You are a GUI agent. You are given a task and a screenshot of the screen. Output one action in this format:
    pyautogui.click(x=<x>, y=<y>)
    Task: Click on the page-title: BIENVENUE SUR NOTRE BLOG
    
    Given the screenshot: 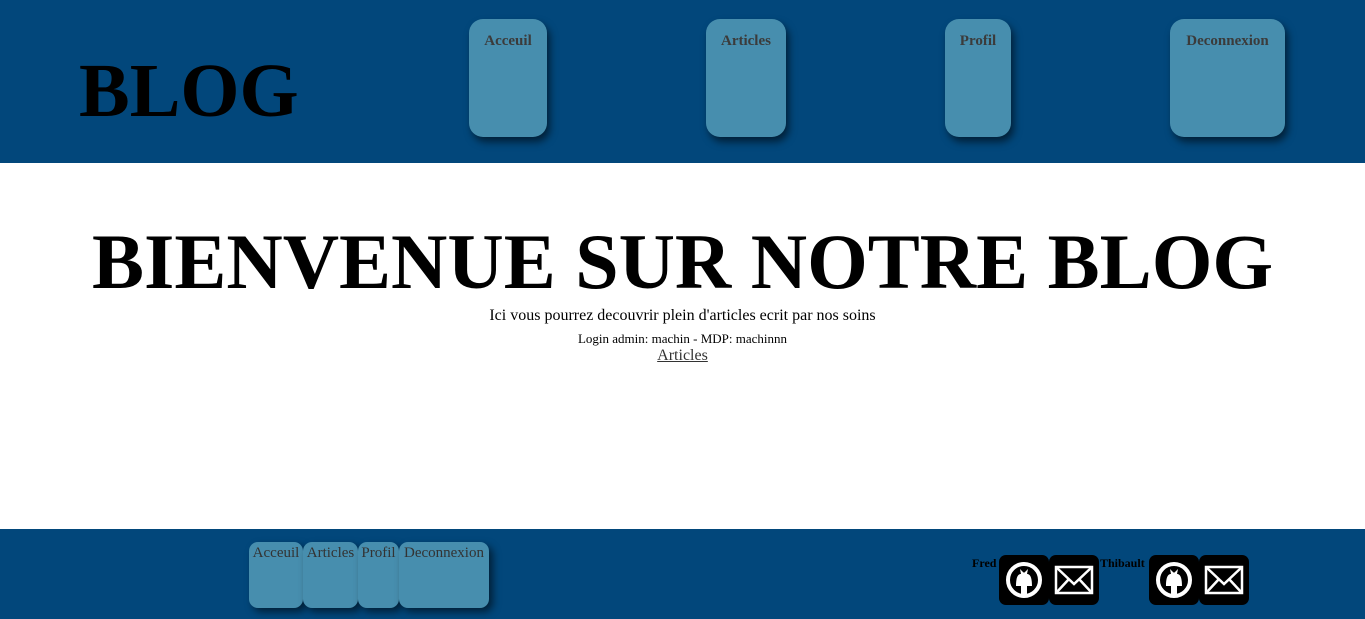 What is the action you would take?
    pyautogui.click(x=682, y=261)
    